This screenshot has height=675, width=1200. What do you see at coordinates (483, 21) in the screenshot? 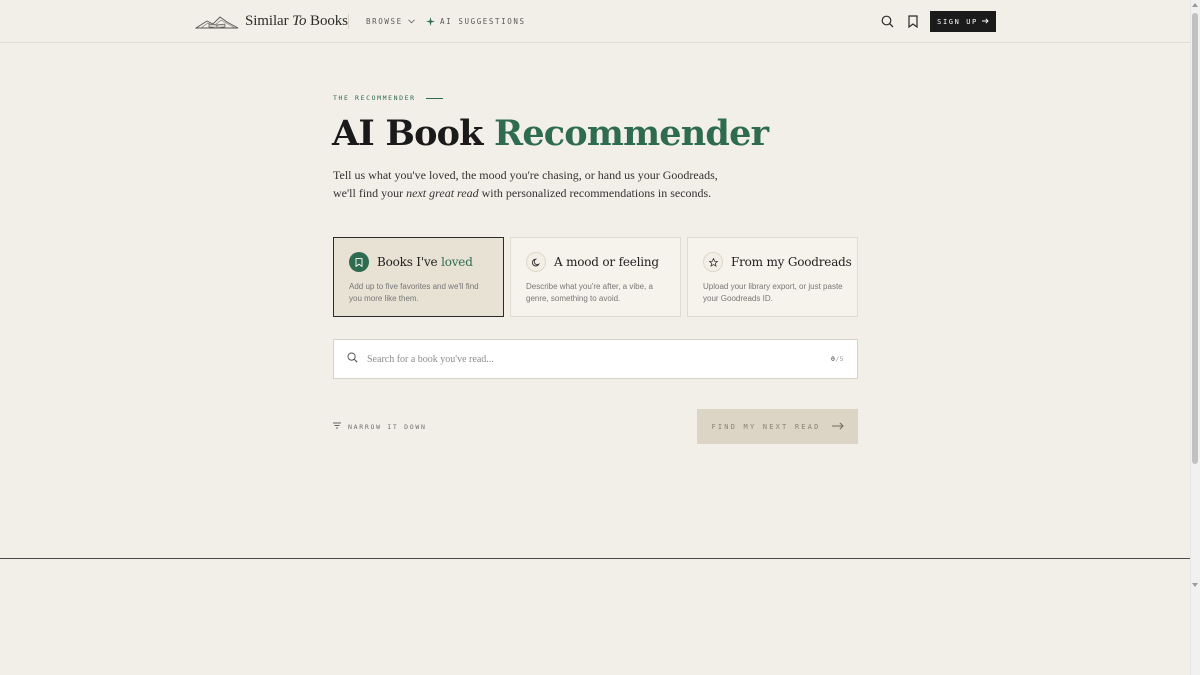
I see `nav-ai-label: AI SUGGESTIONS` at bounding box center [483, 21].